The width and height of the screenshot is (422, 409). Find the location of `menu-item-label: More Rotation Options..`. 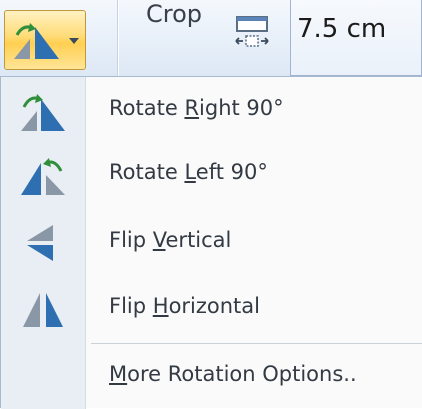

menu-item-label: More Rotation Options.. is located at coordinates (233, 374).